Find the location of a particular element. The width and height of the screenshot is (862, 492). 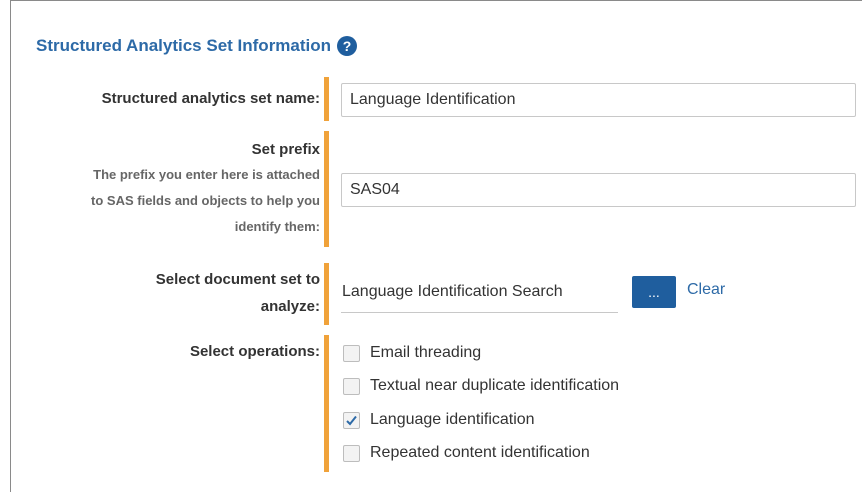

set-prefix-label: Set prefix is located at coordinates (285, 149).